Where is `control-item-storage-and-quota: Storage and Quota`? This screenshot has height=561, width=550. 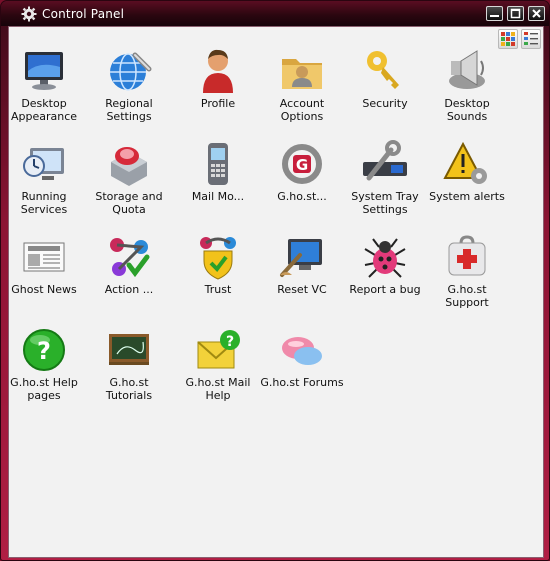
control-item-storage-and-quota: Storage and Quota is located at coordinates (129, 178).